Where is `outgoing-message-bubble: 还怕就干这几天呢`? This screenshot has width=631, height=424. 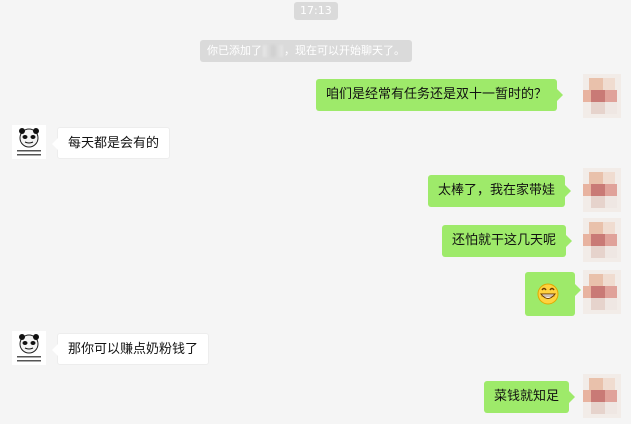 outgoing-message-bubble: 还怕就干这几天呢 is located at coordinates (507, 241).